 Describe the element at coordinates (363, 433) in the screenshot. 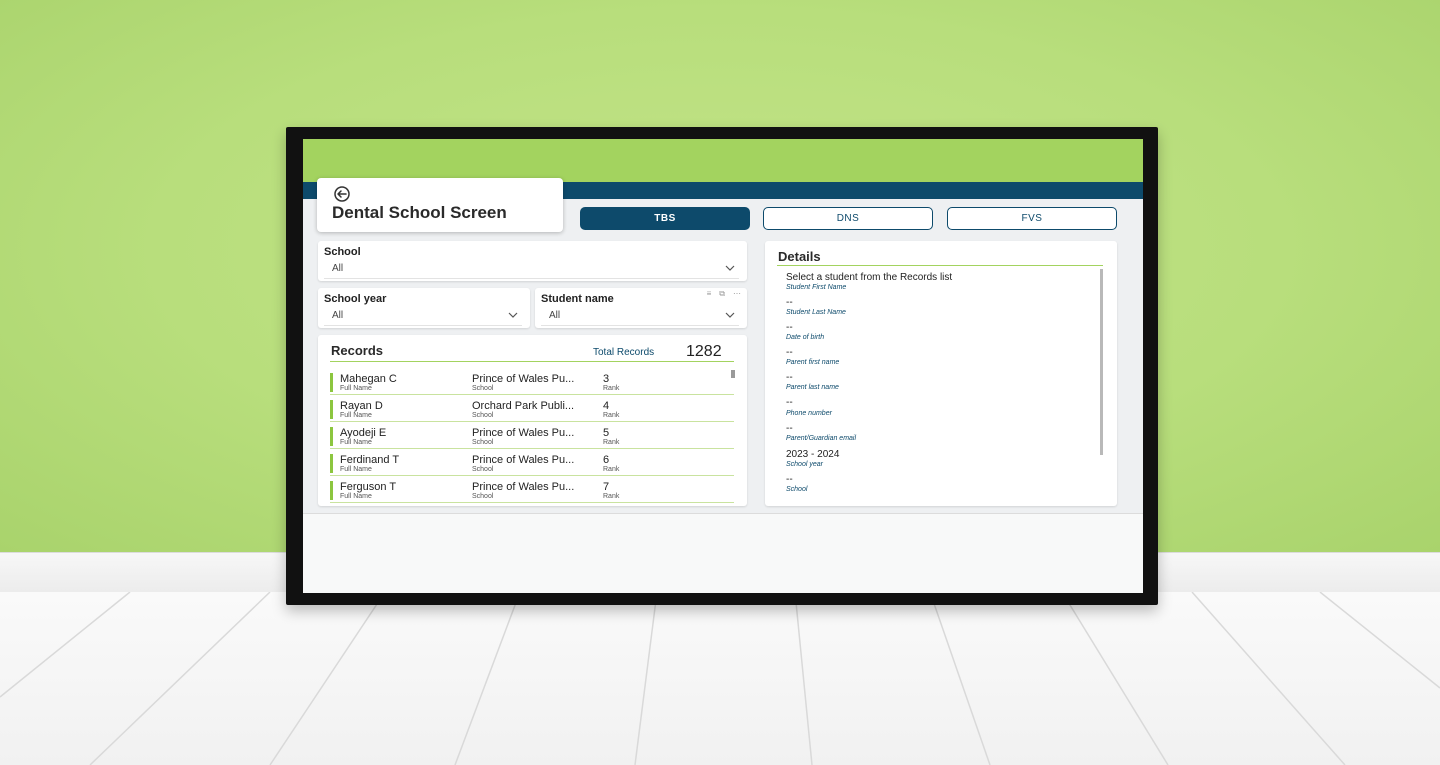

I see `row-full-name: Ayodeji E` at that location.